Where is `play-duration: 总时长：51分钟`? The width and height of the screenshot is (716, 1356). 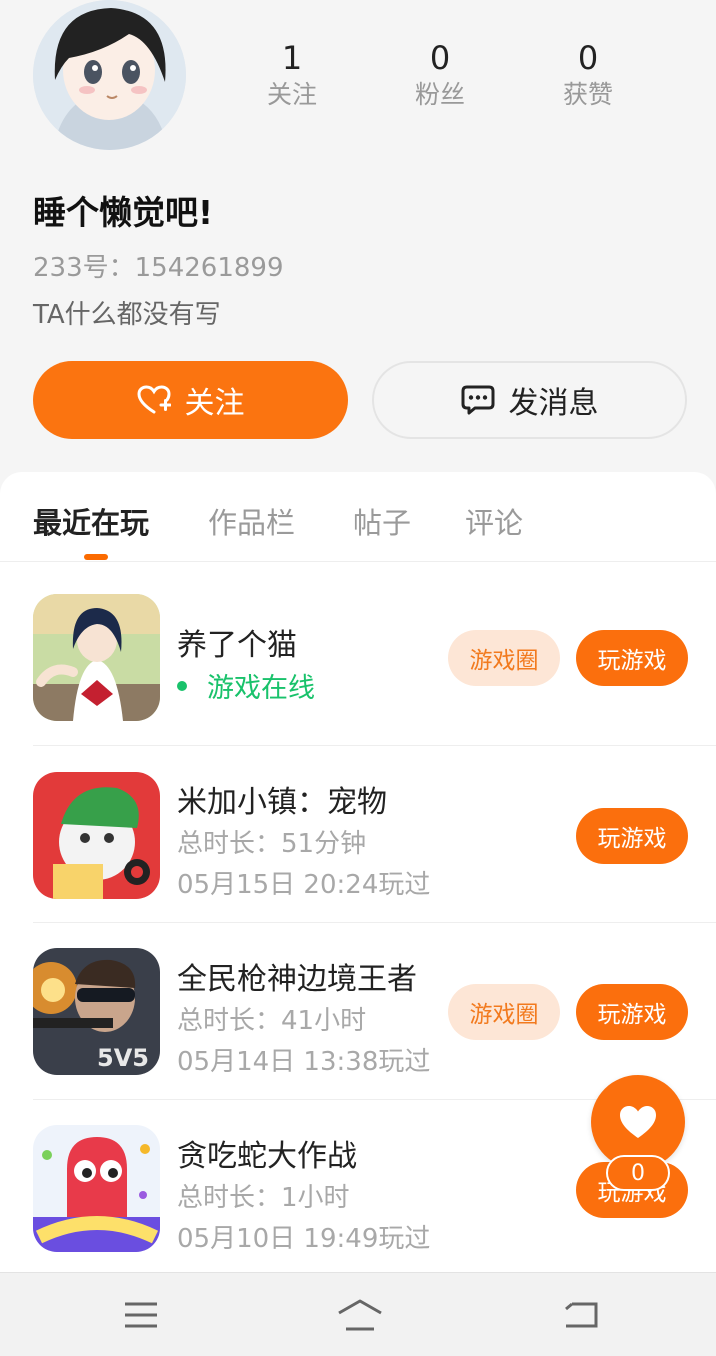 play-duration: 总时长：51分钟 is located at coordinates (272, 844).